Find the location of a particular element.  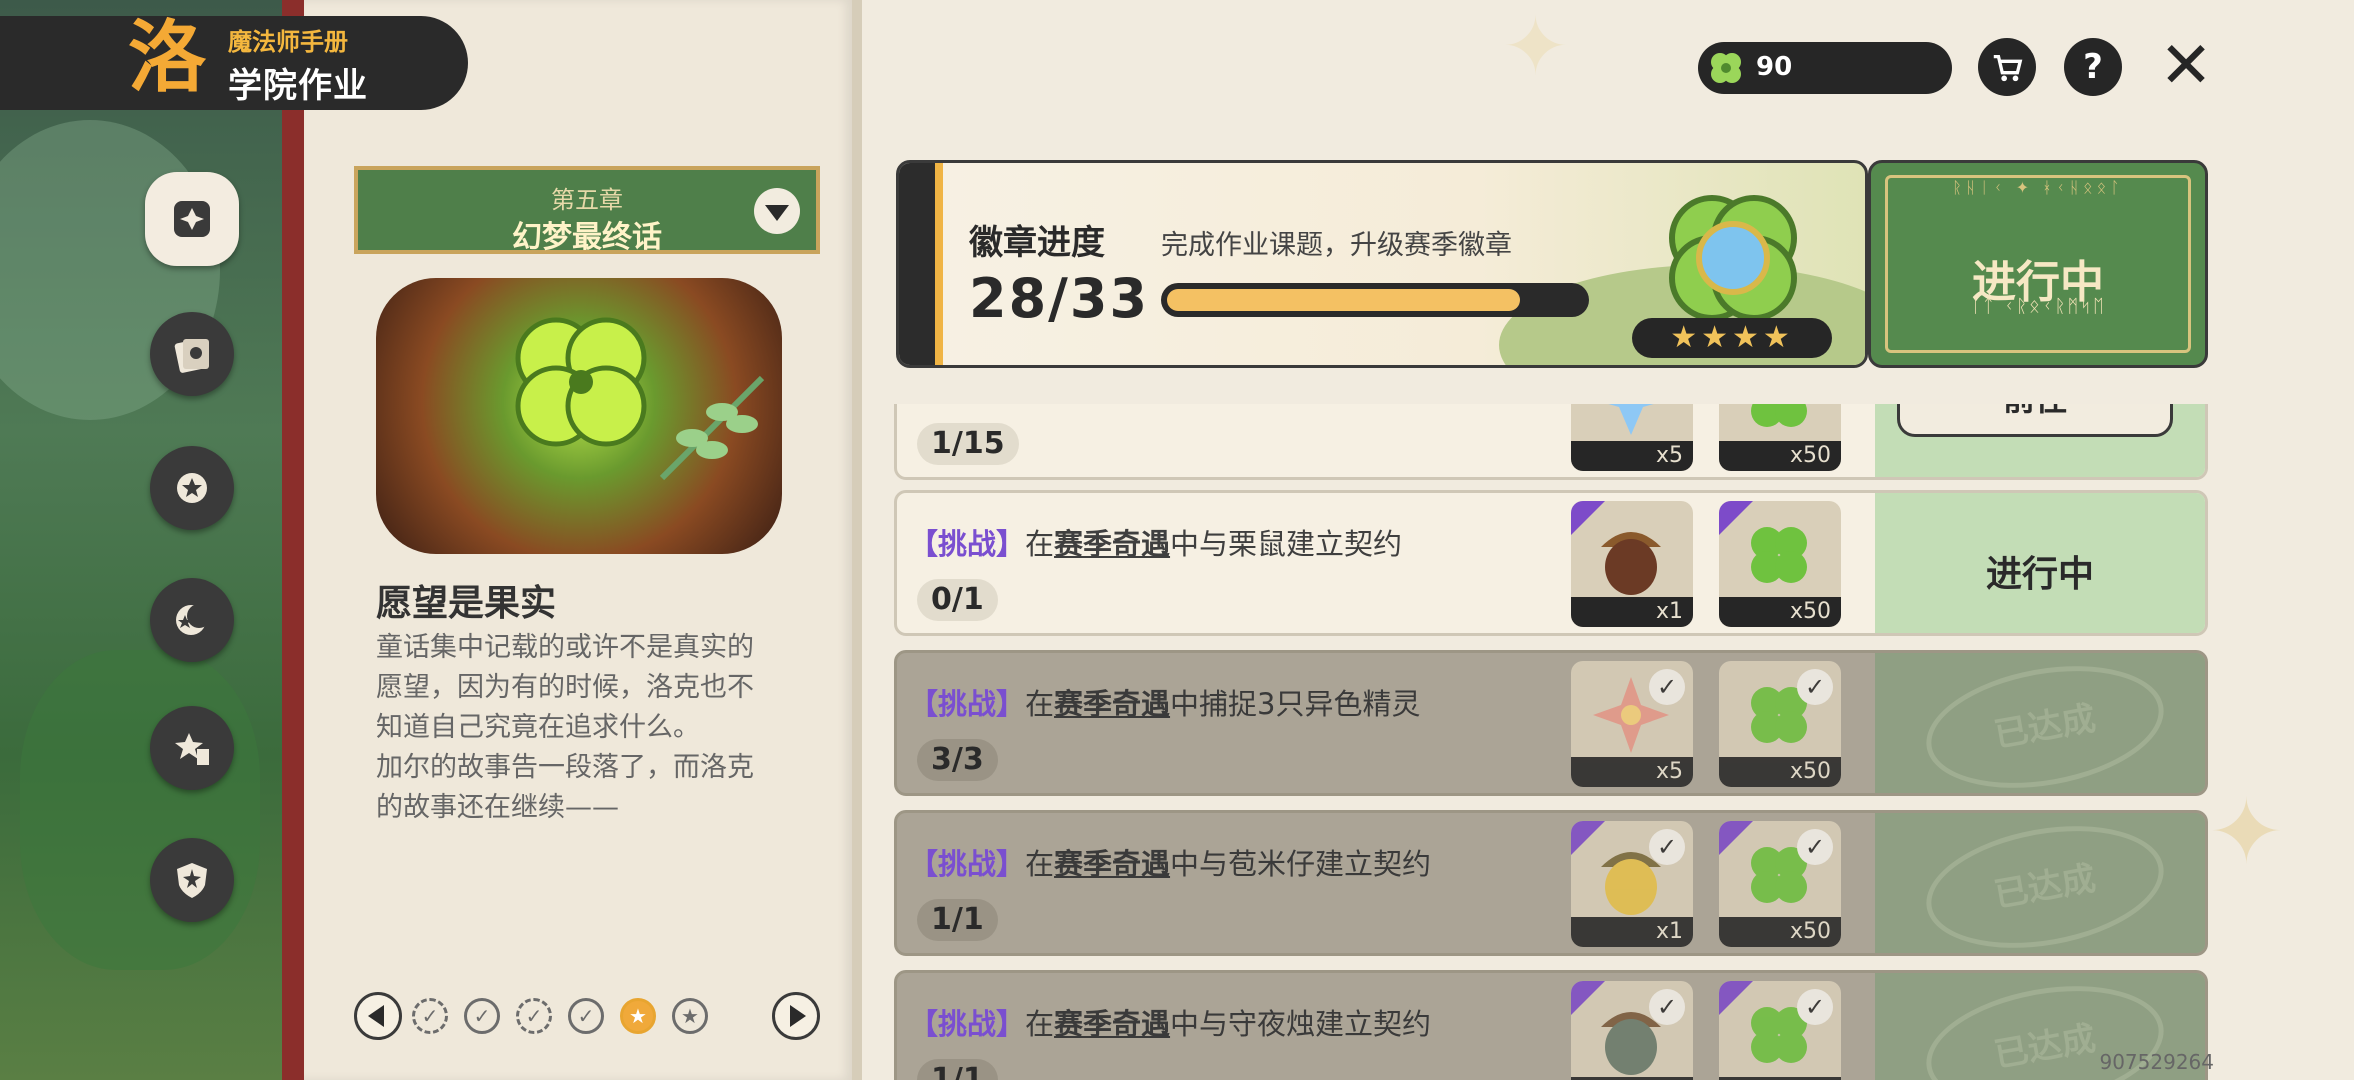

task-description: 【挑战】在赛季奇遇中与苞米仔建立契约 is located at coordinates (1170, 862).